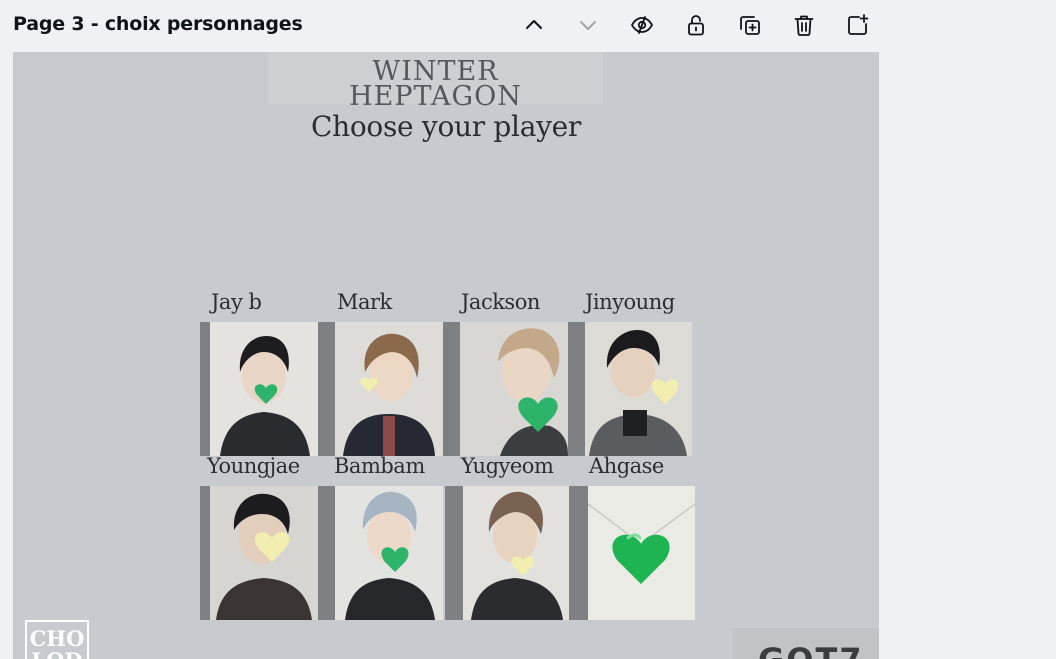  Describe the element at coordinates (446, 126) in the screenshot. I see `choose-player-heading: Choose your player` at that location.